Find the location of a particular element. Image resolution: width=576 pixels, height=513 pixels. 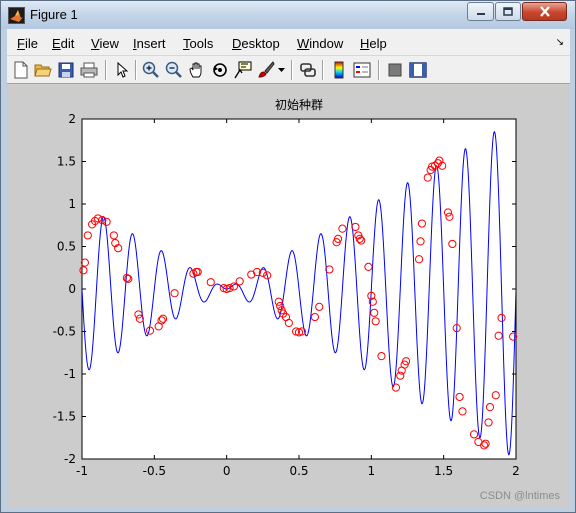

menu-desktop: Desktop is located at coordinates (256, 43).